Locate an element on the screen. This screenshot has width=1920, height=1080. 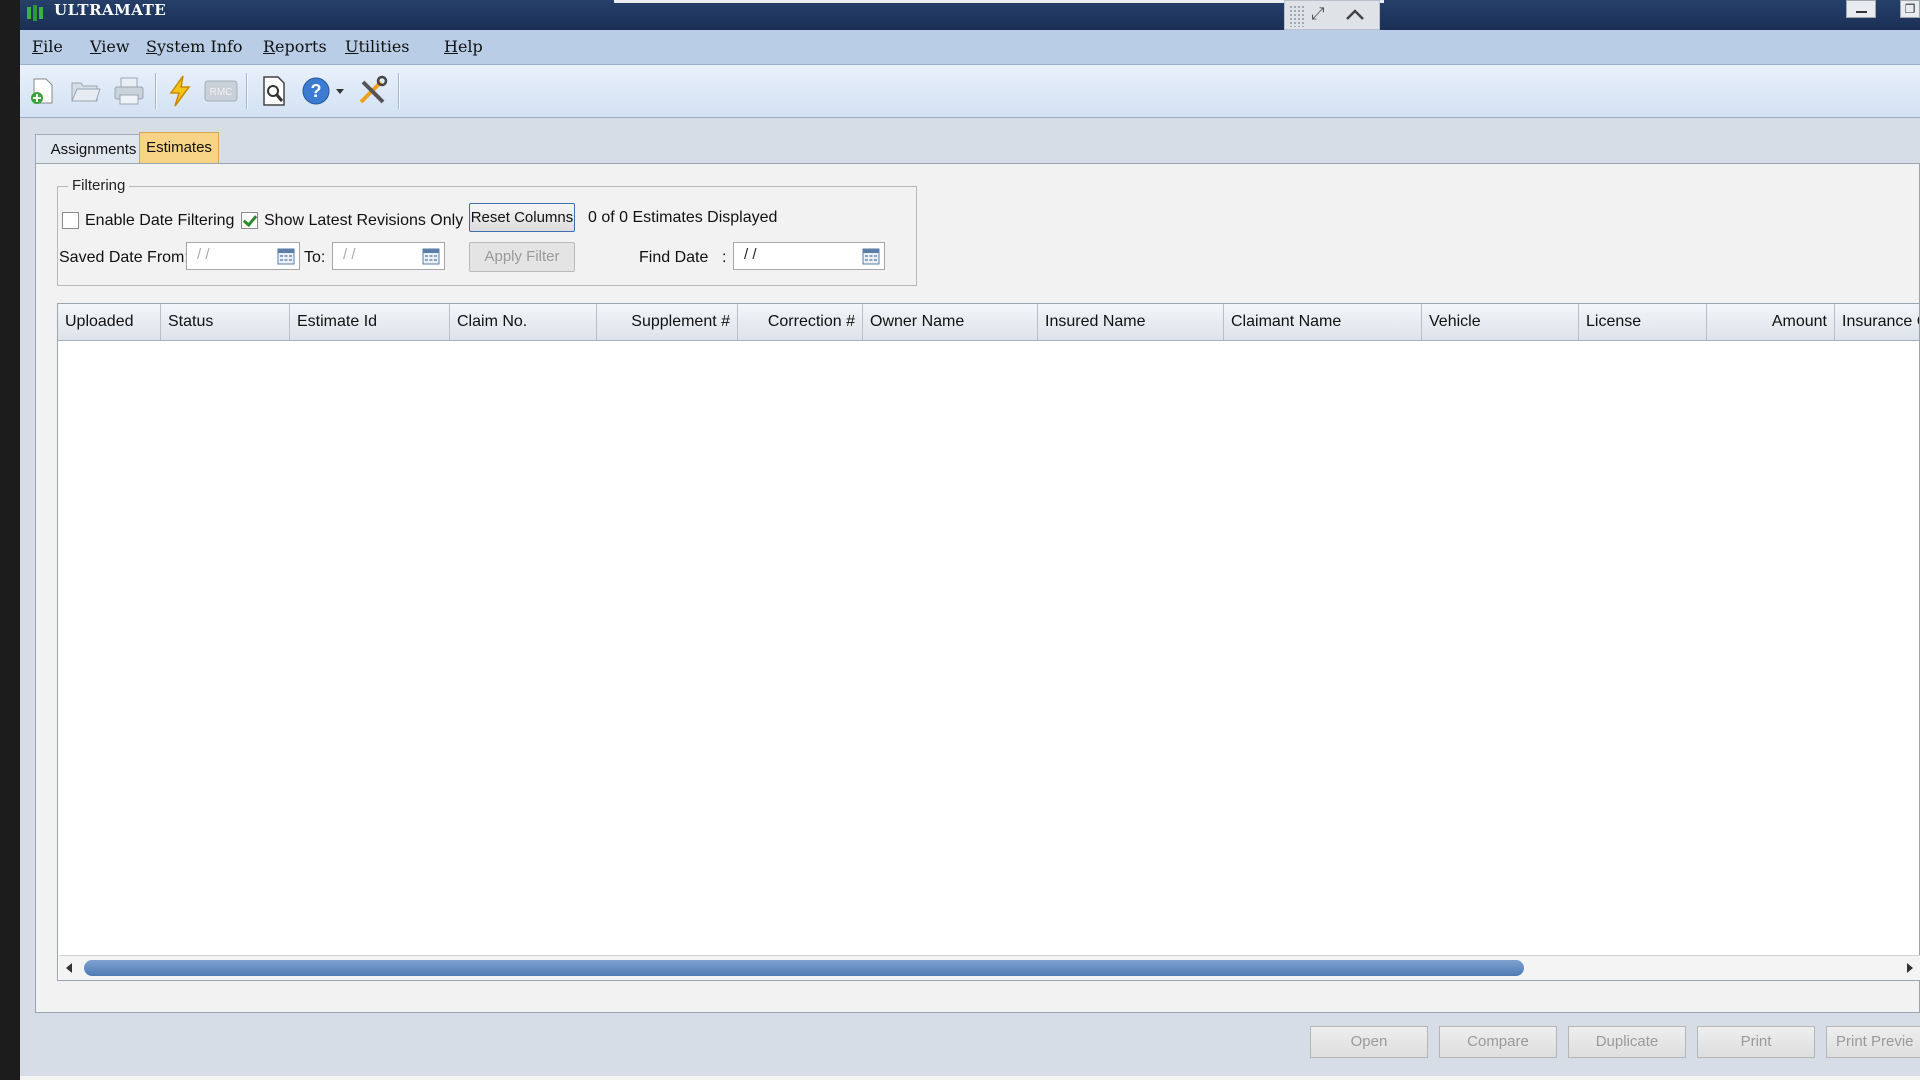
column-header-supplement: Supplement # is located at coordinates (667, 322).